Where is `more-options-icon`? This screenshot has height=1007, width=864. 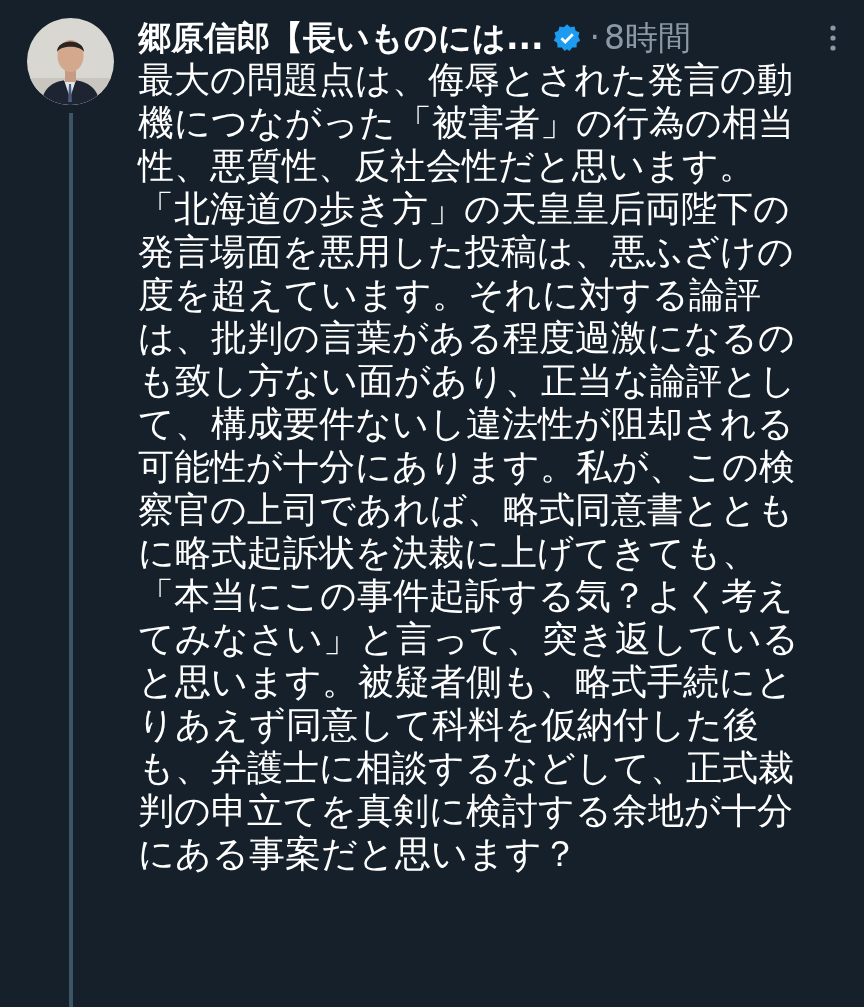
more-options-icon is located at coordinates (833, 38).